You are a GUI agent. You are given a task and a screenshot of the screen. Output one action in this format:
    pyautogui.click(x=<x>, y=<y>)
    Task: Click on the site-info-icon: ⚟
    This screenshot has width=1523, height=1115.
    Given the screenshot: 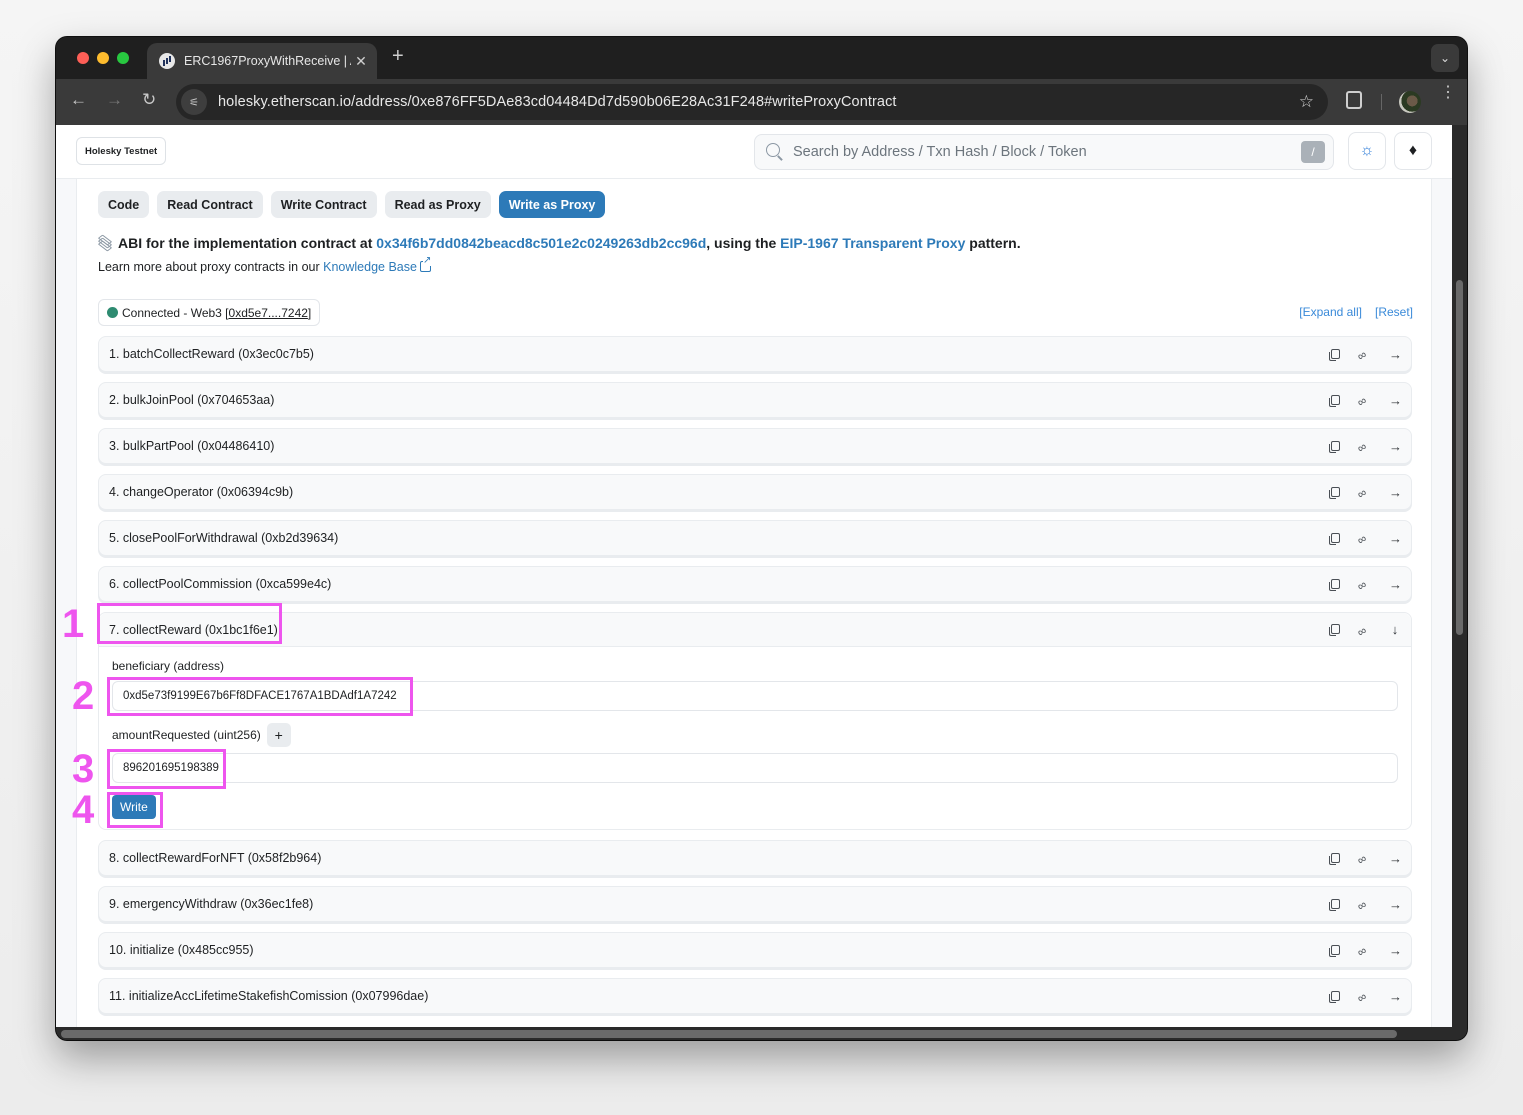 What is the action you would take?
    pyautogui.click(x=194, y=102)
    